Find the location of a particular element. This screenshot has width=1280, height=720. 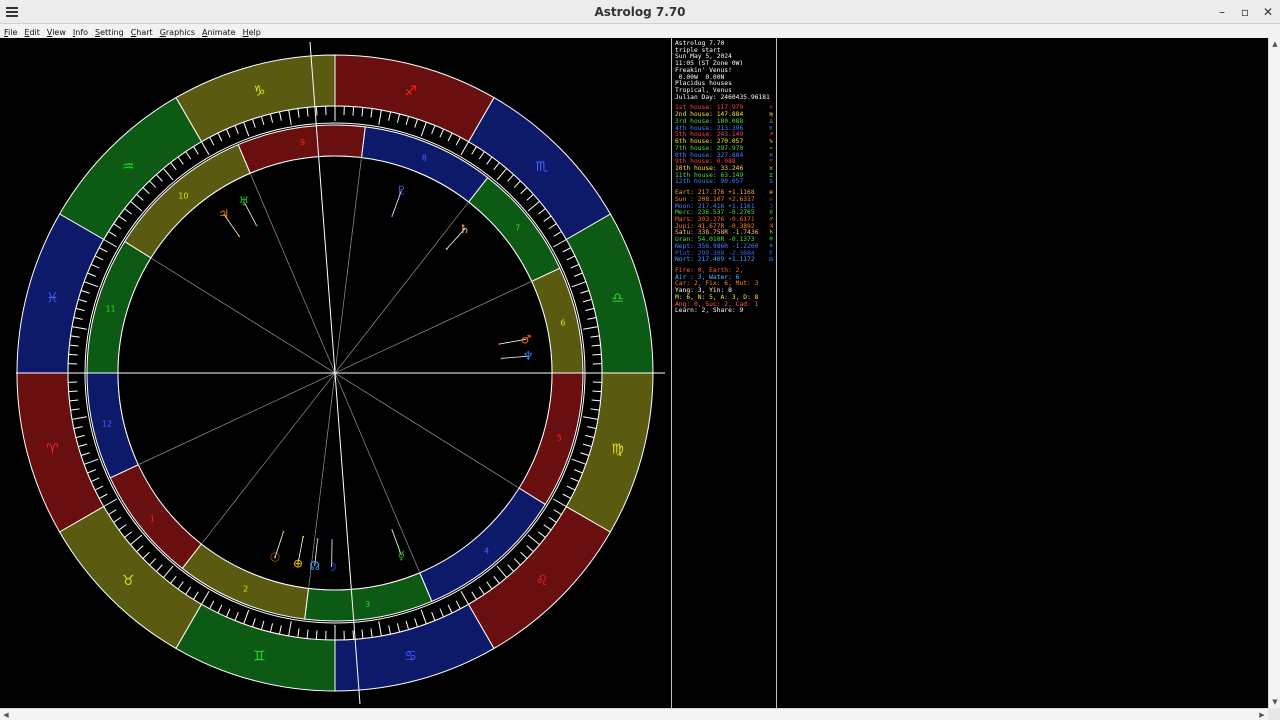

menu-setting: Setting is located at coordinates (109, 32).